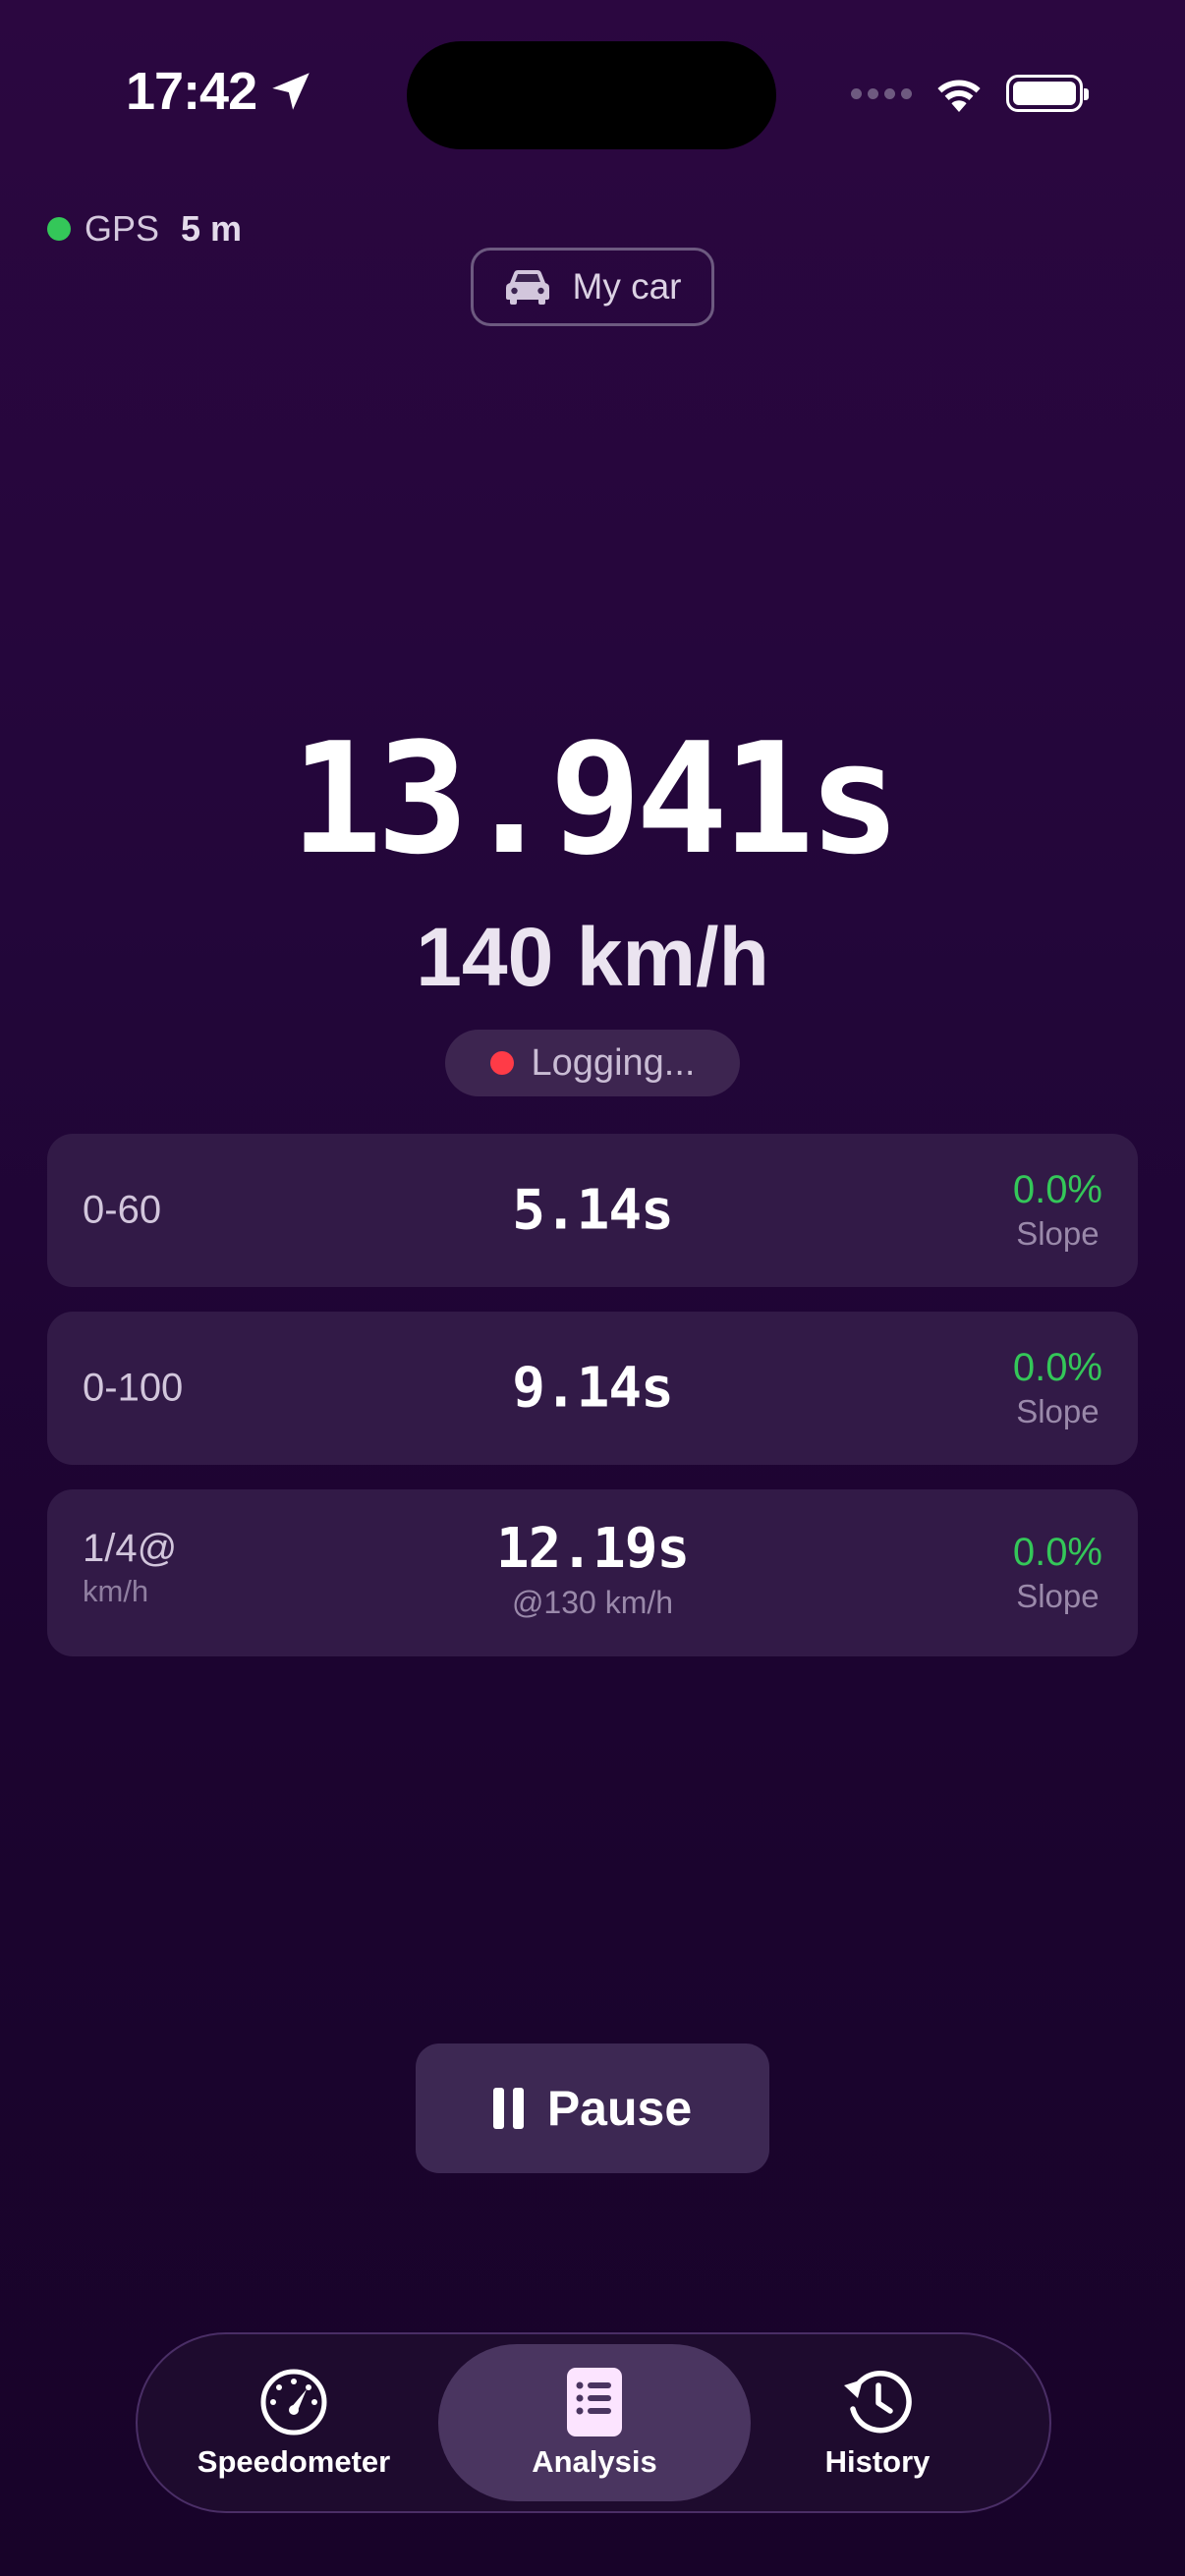 The image size is (1185, 2576). I want to click on speedometer-icon, so click(293, 2402).